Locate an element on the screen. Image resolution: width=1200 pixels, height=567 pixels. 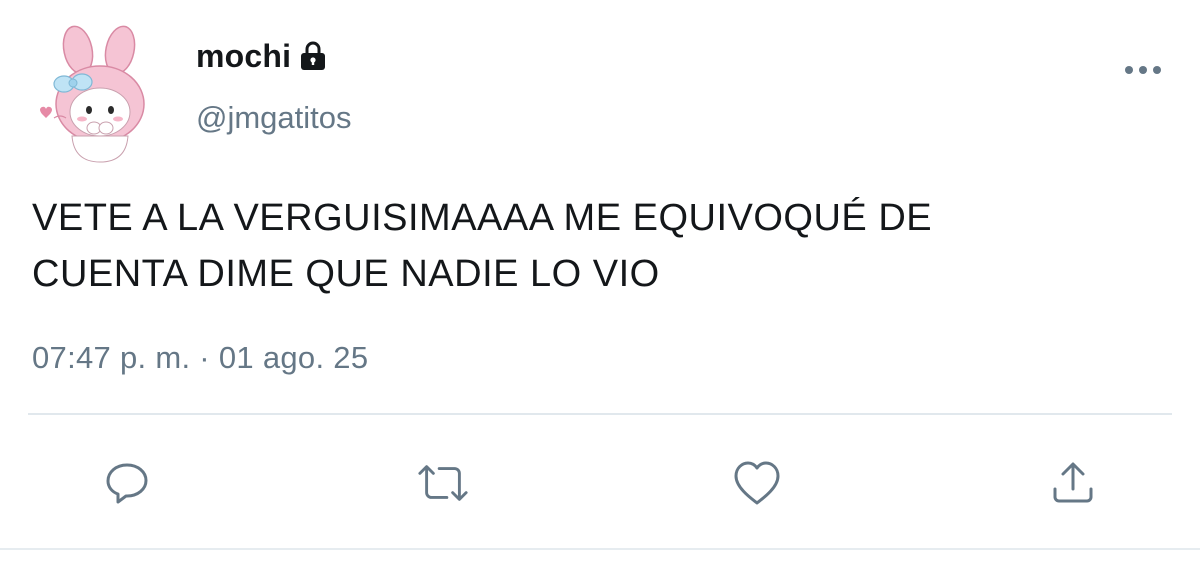
tweet-timestamp: 07:47 p. m. · 01 ago. 25 is located at coordinates (200, 358).